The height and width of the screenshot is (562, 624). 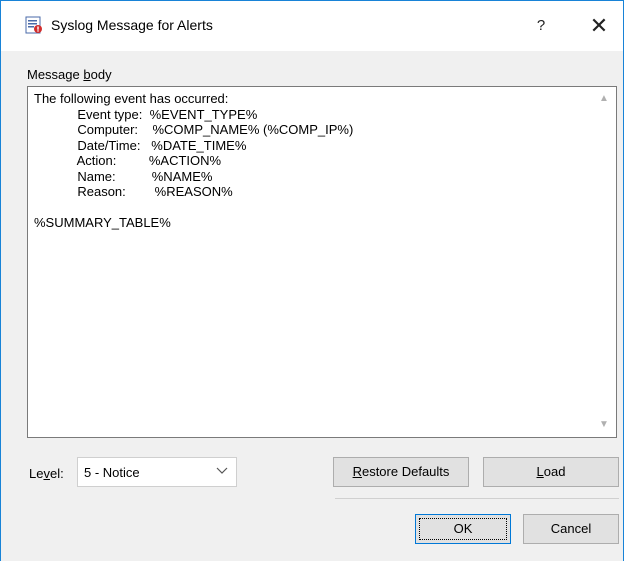 I want to click on level-selected-value: 5 - Notice, so click(x=112, y=472).